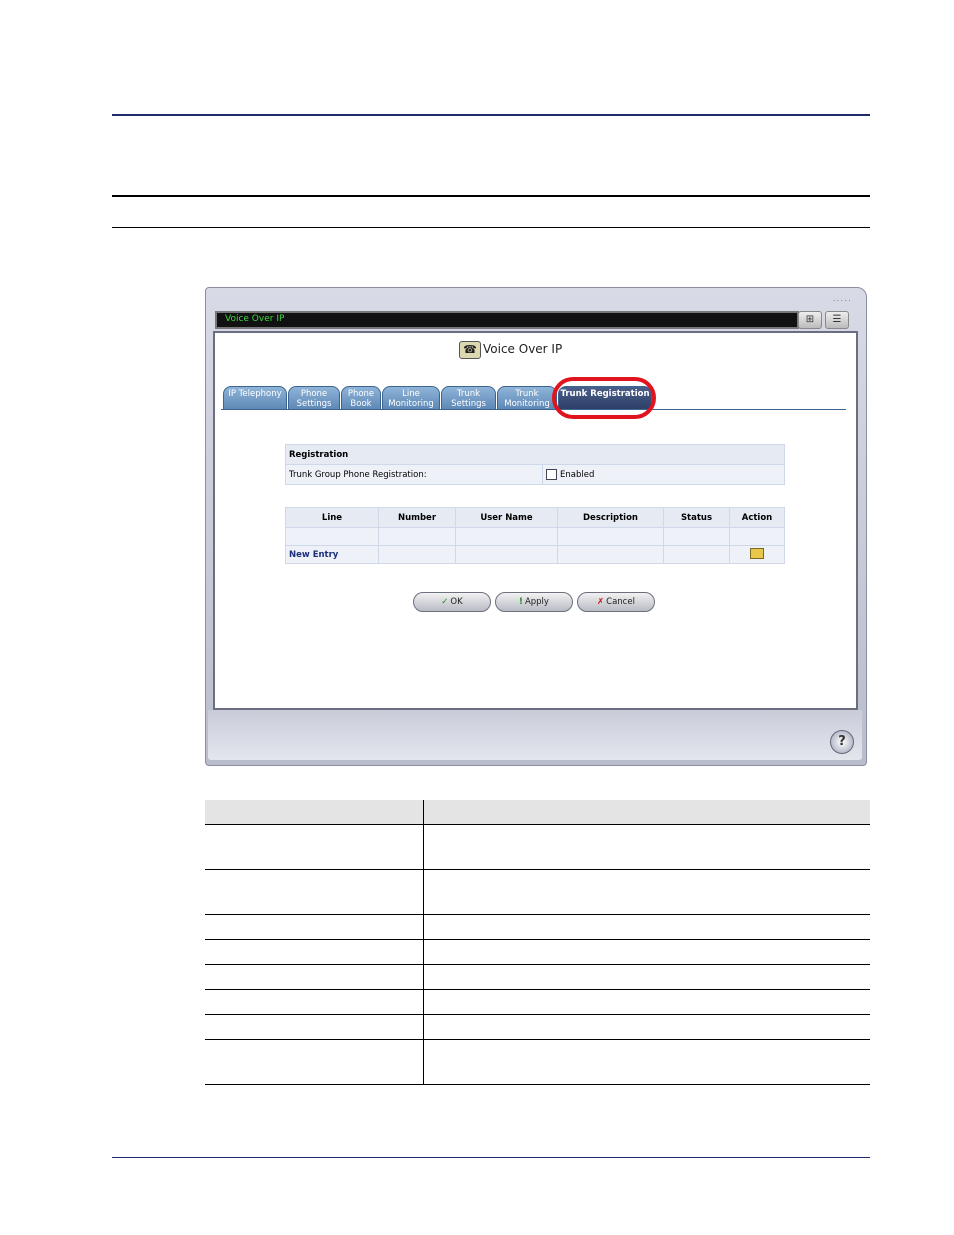 The height and width of the screenshot is (1235, 954). I want to click on section-rule, so click(491, 196).